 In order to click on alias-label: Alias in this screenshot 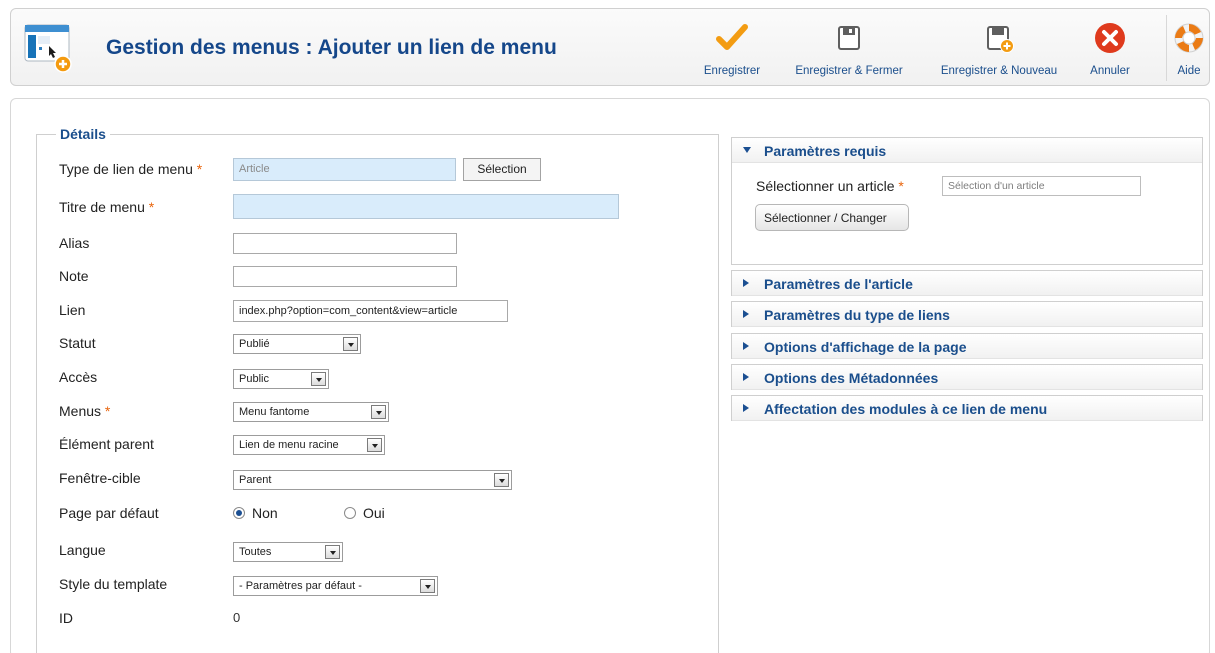, I will do `click(74, 243)`.